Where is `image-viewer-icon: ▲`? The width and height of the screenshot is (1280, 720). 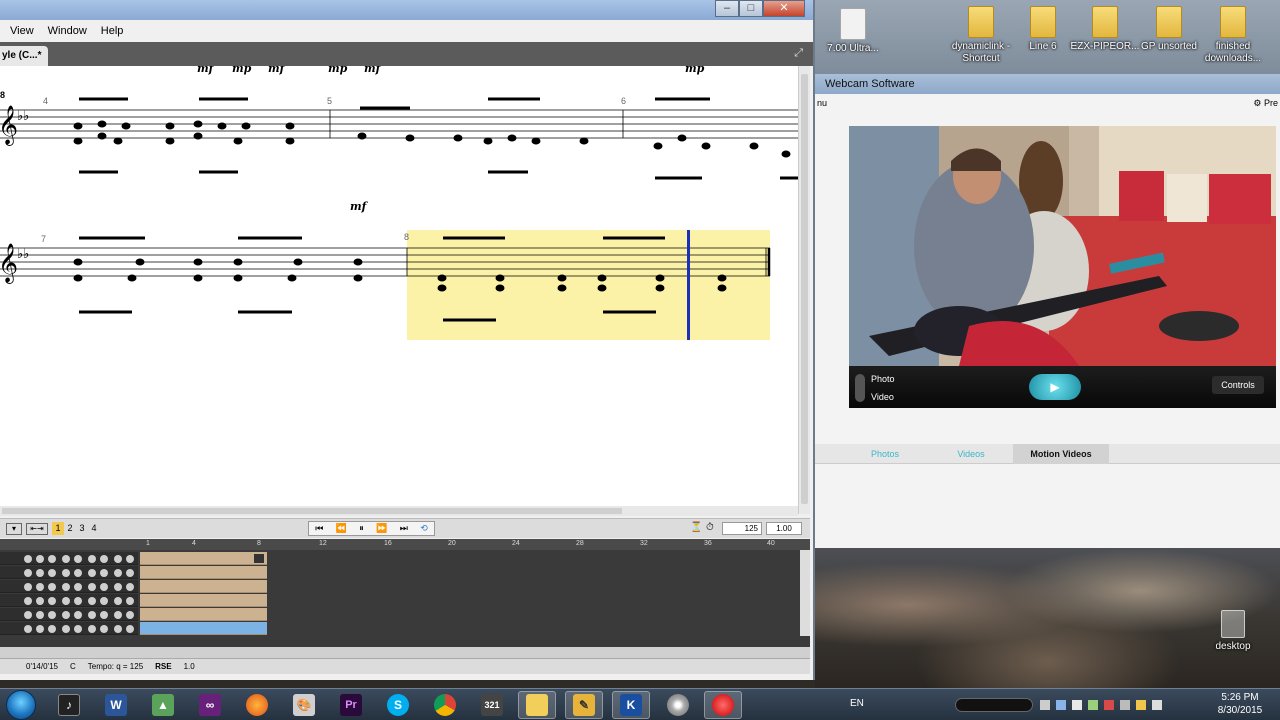 image-viewer-icon: ▲ is located at coordinates (163, 705).